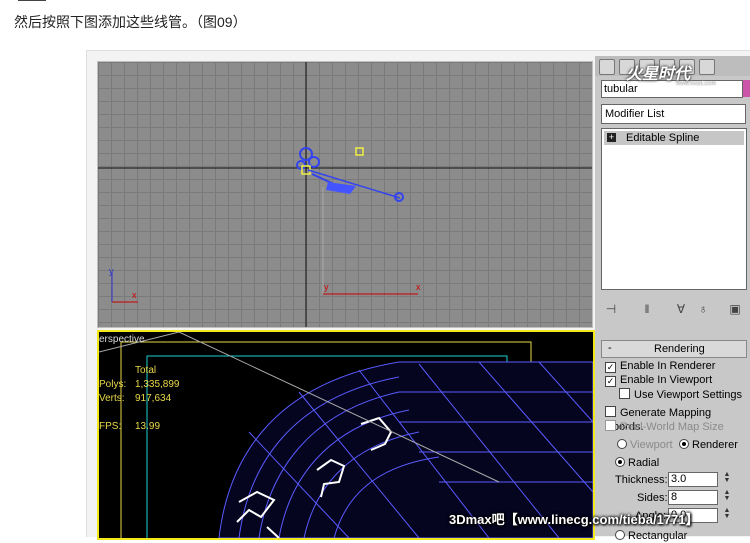  I want to click on rendering-rollout-header: - Rendering, so click(674, 349).